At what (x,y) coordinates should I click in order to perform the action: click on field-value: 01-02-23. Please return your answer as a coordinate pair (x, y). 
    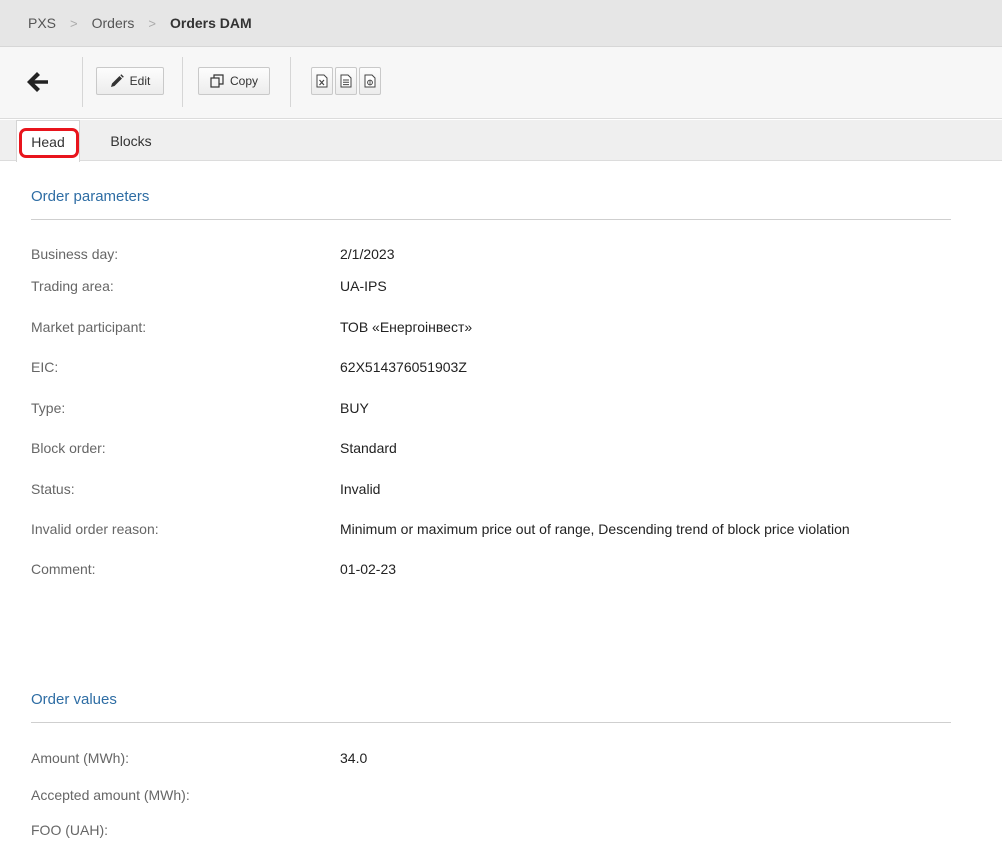
    Looking at the image, I should click on (368, 569).